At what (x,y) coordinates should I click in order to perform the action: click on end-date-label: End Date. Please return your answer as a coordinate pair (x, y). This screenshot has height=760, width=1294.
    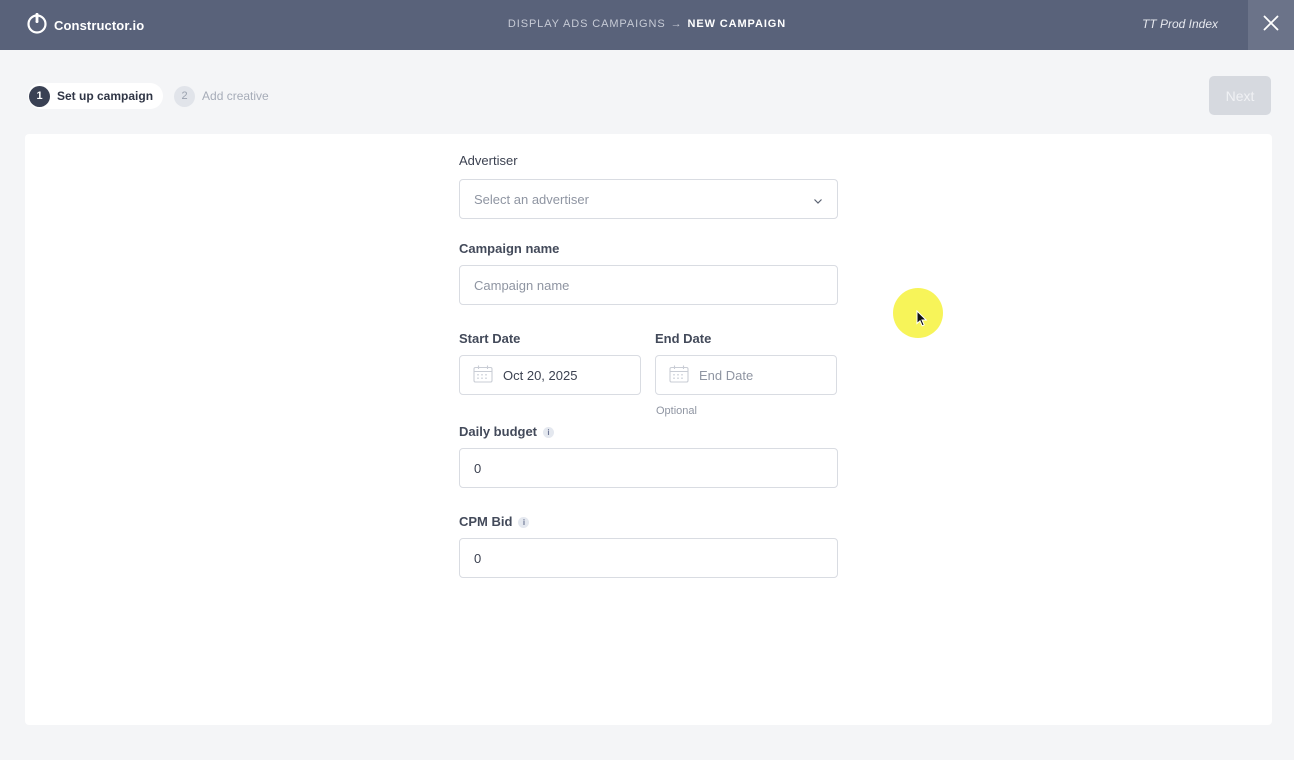
    Looking at the image, I should click on (683, 338).